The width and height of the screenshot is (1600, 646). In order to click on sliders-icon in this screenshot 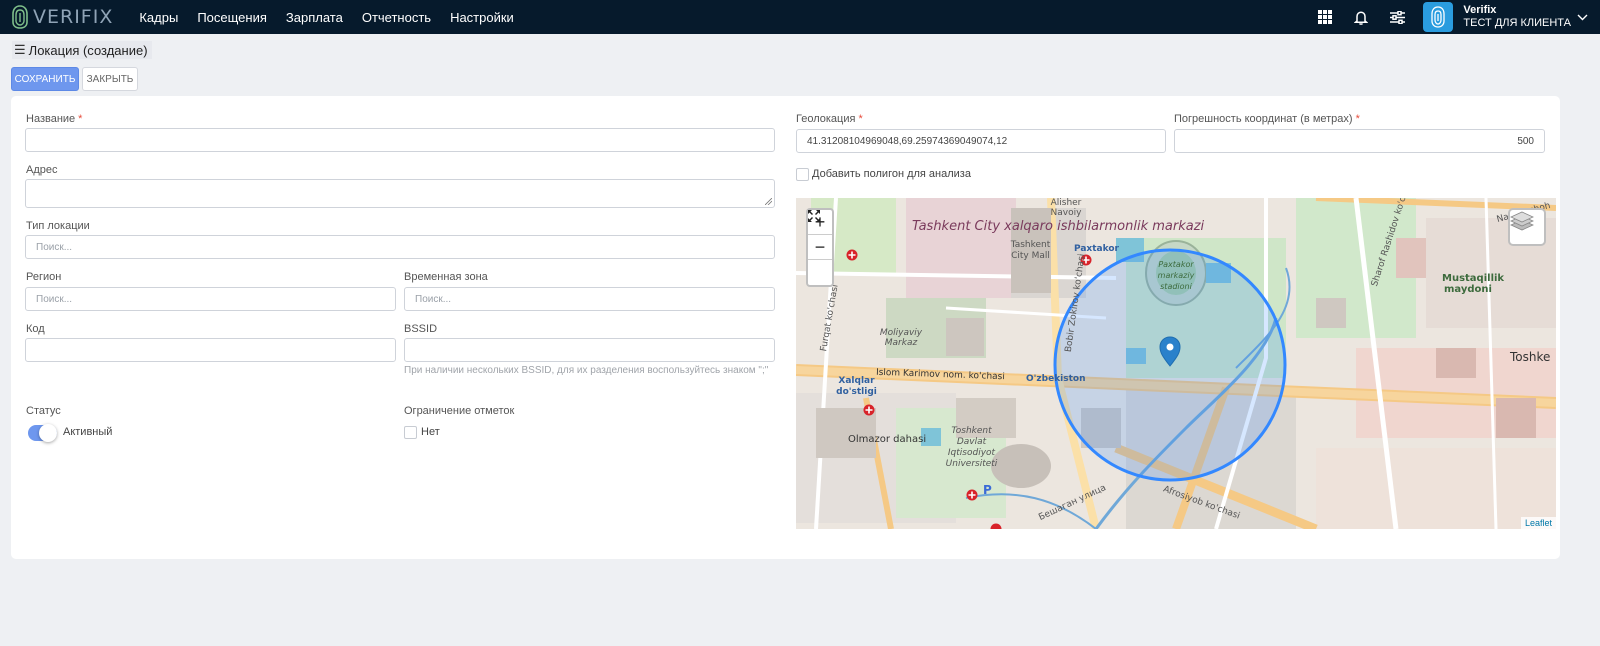, I will do `click(1397, 17)`.